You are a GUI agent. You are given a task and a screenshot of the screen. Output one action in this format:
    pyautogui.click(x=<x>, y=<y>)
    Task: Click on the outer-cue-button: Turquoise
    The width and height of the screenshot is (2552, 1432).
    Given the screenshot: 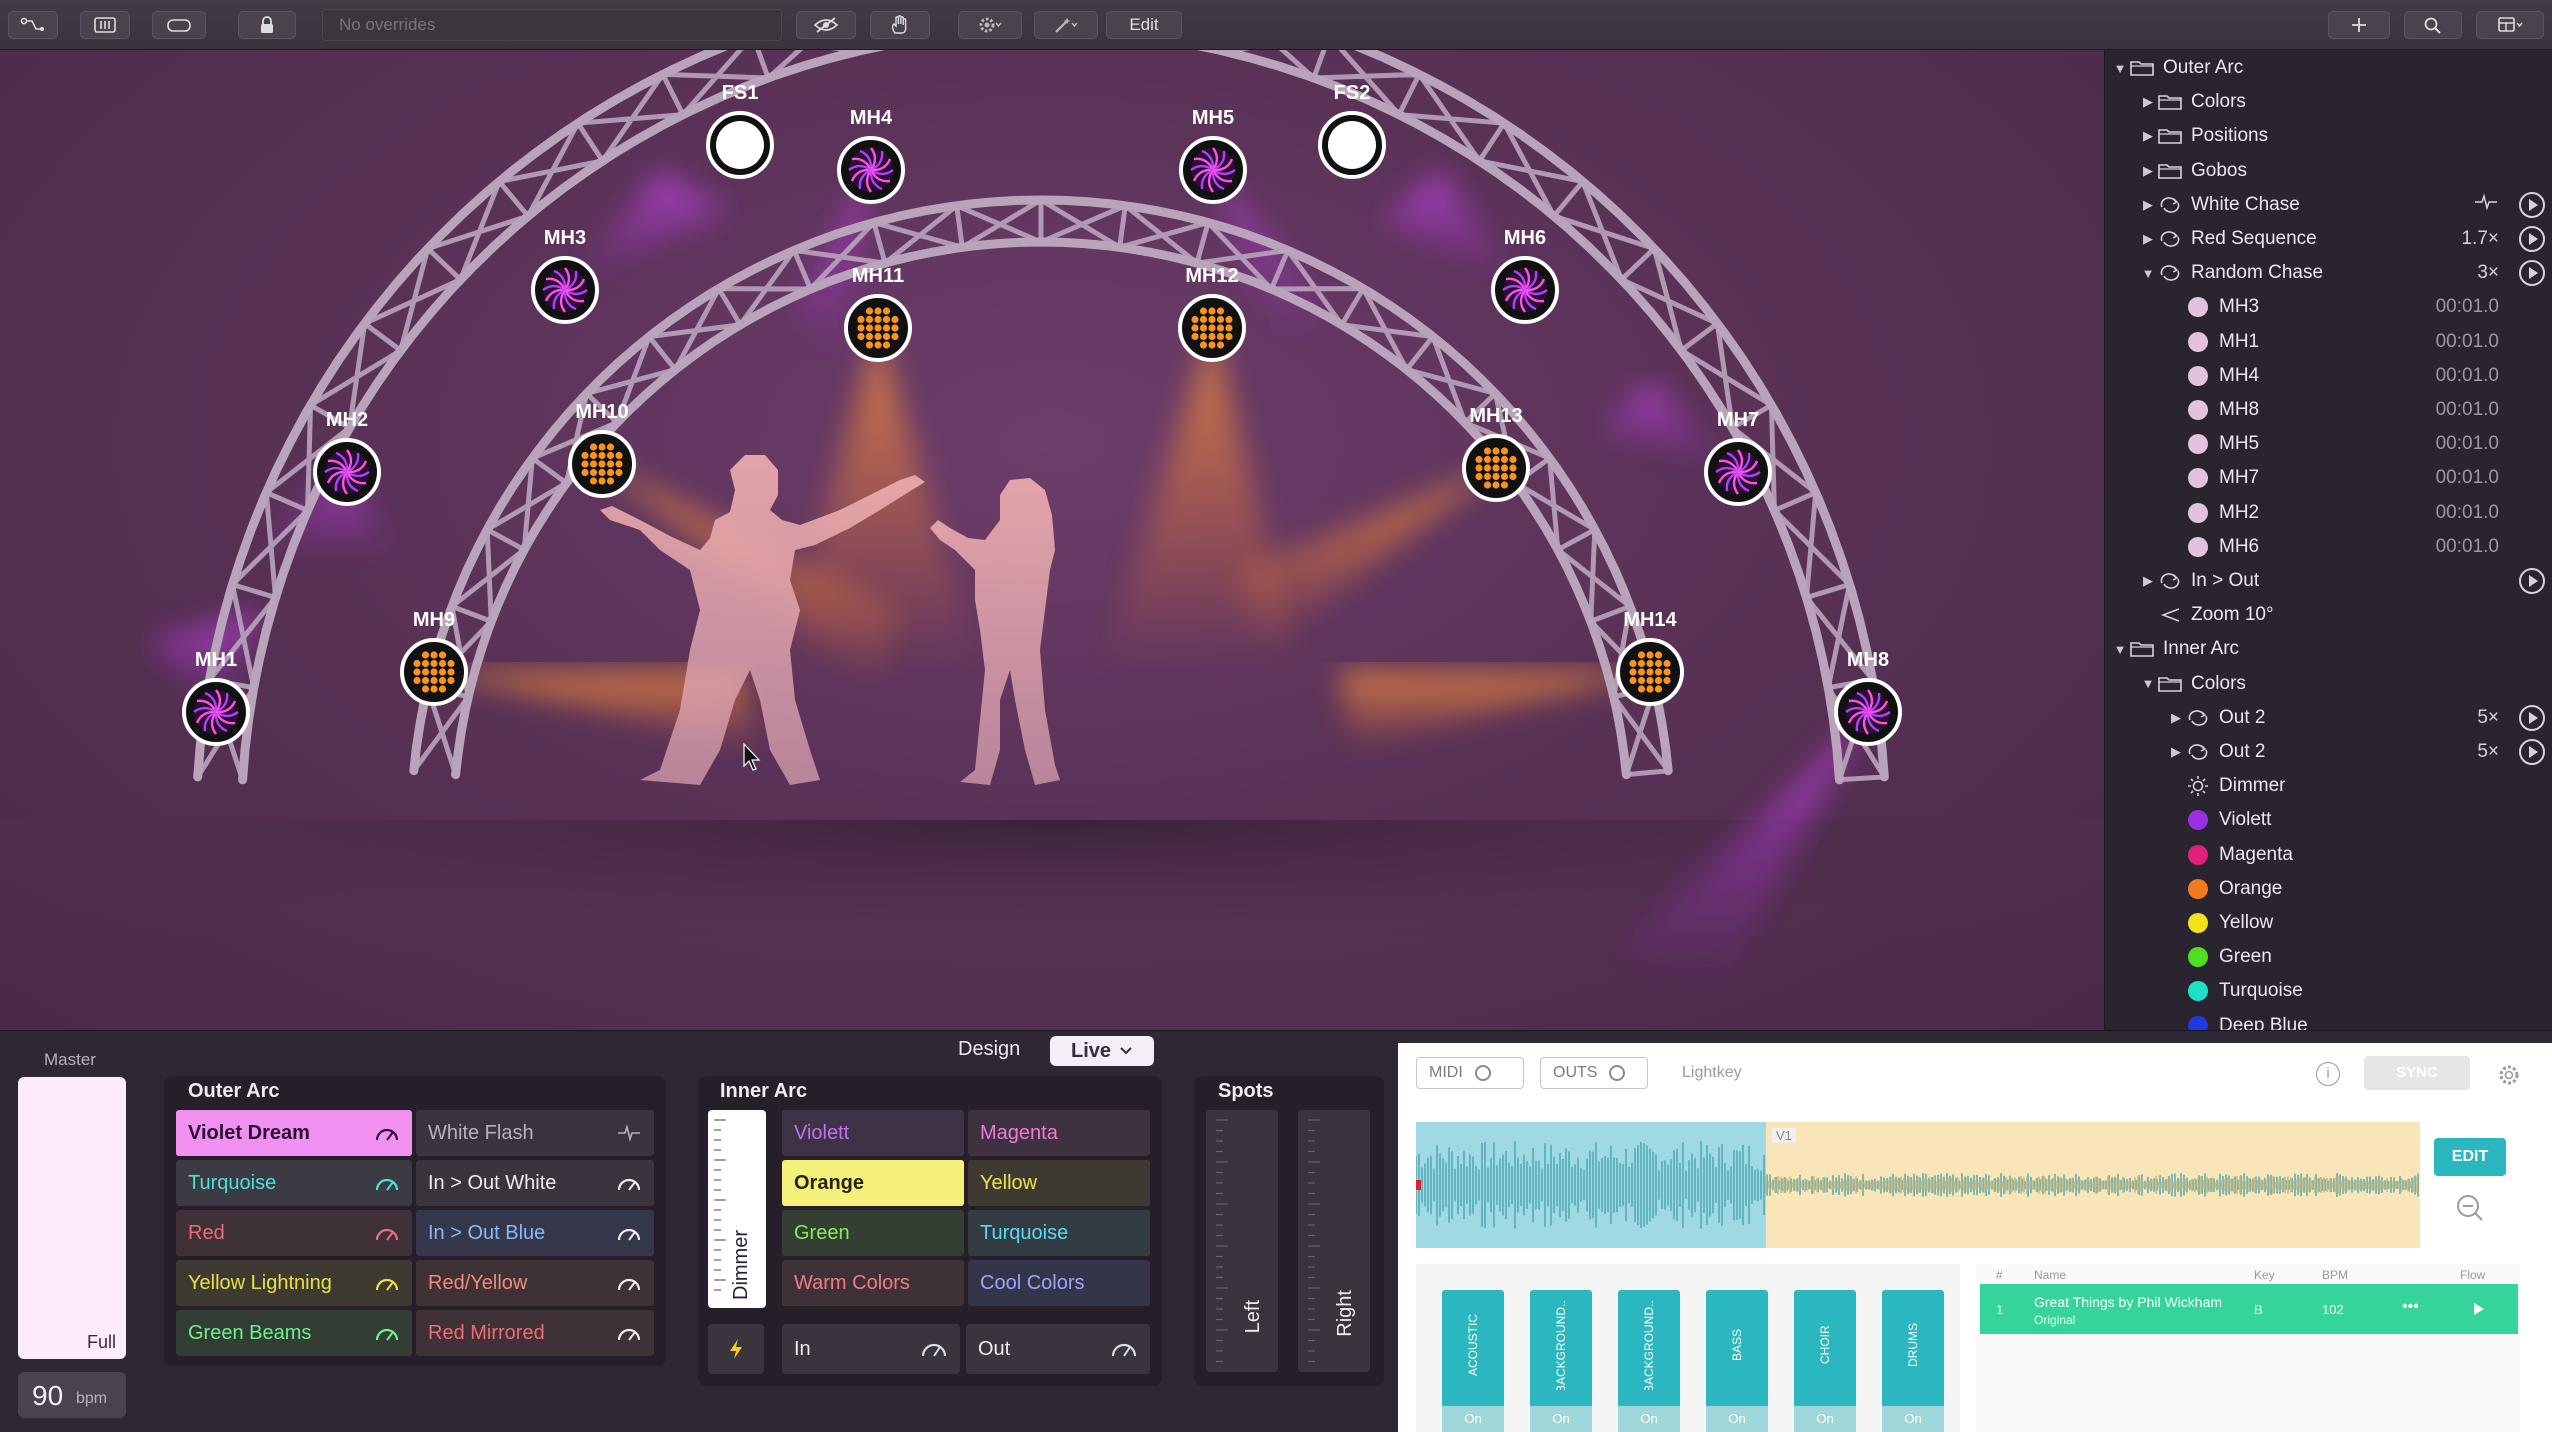 What is the action you would take?
    pyautogui.click(x=294, y=1183)
    